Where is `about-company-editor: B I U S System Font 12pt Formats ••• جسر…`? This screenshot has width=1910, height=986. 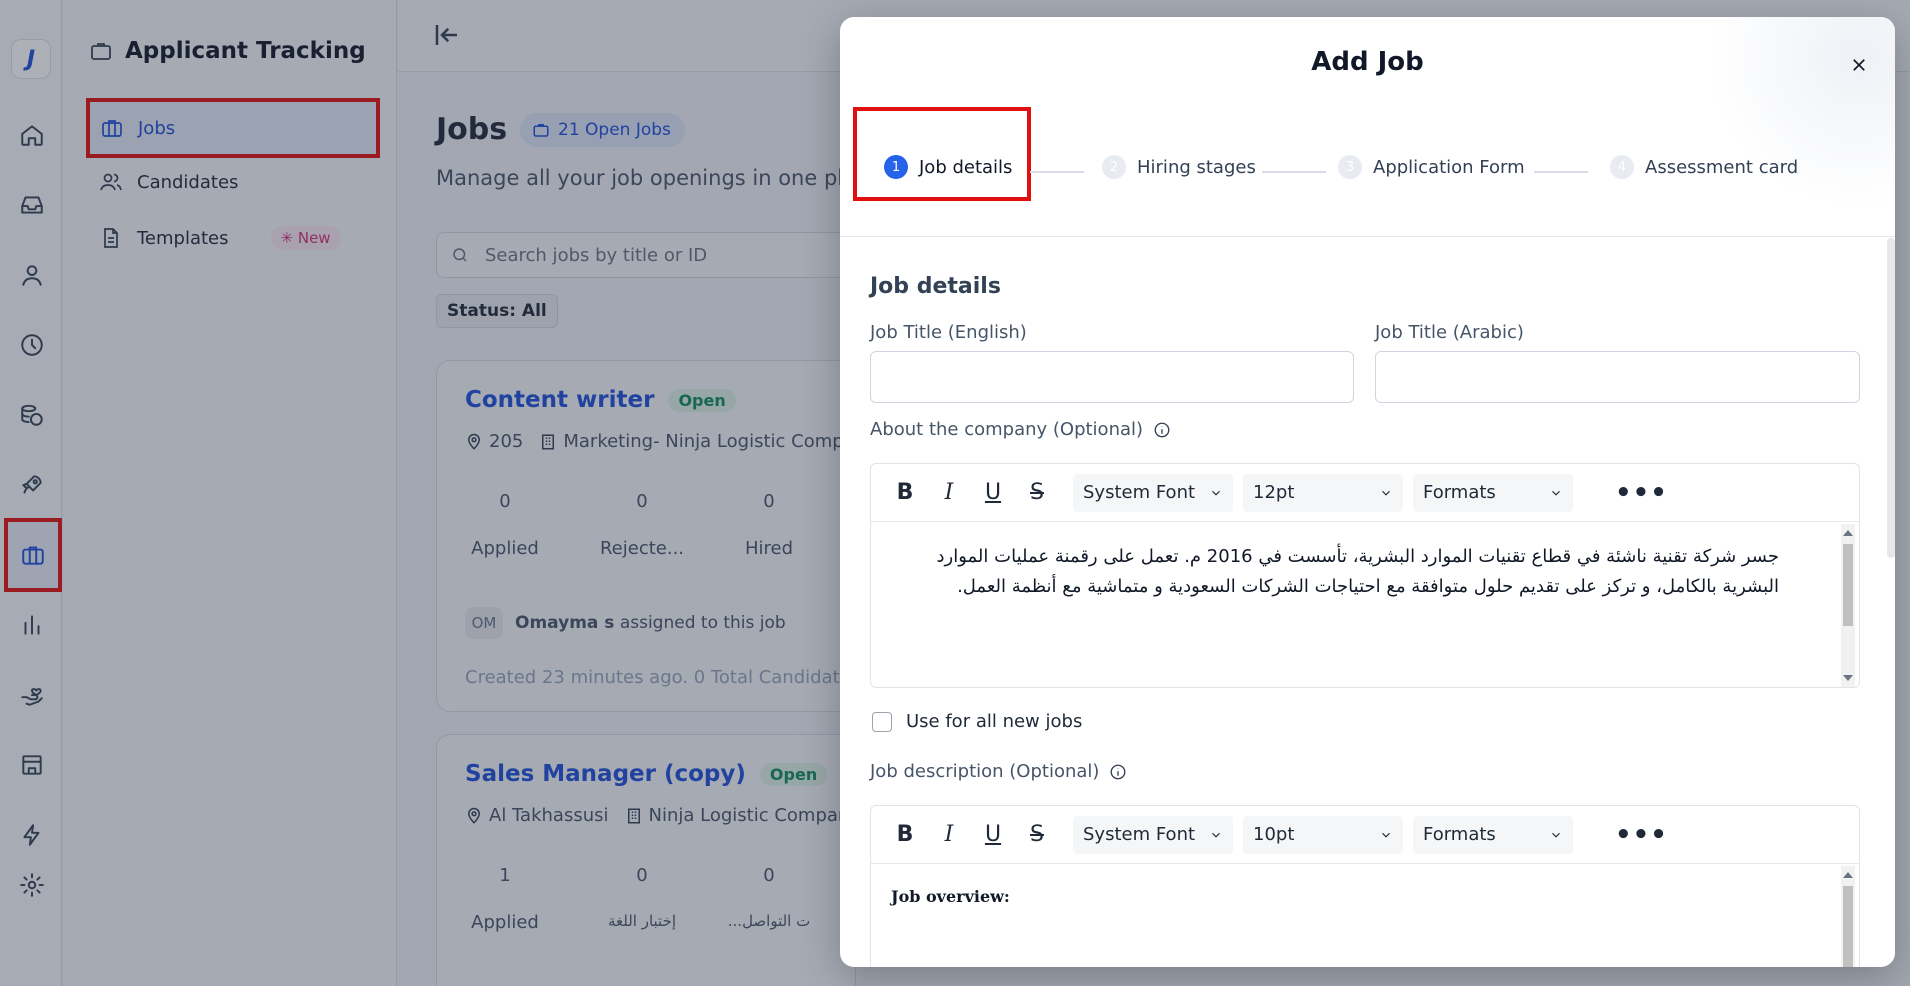 about-company-editor: B I U S System Font 12pt Formats ••• جسر… is located at coordinates (1365, 575).